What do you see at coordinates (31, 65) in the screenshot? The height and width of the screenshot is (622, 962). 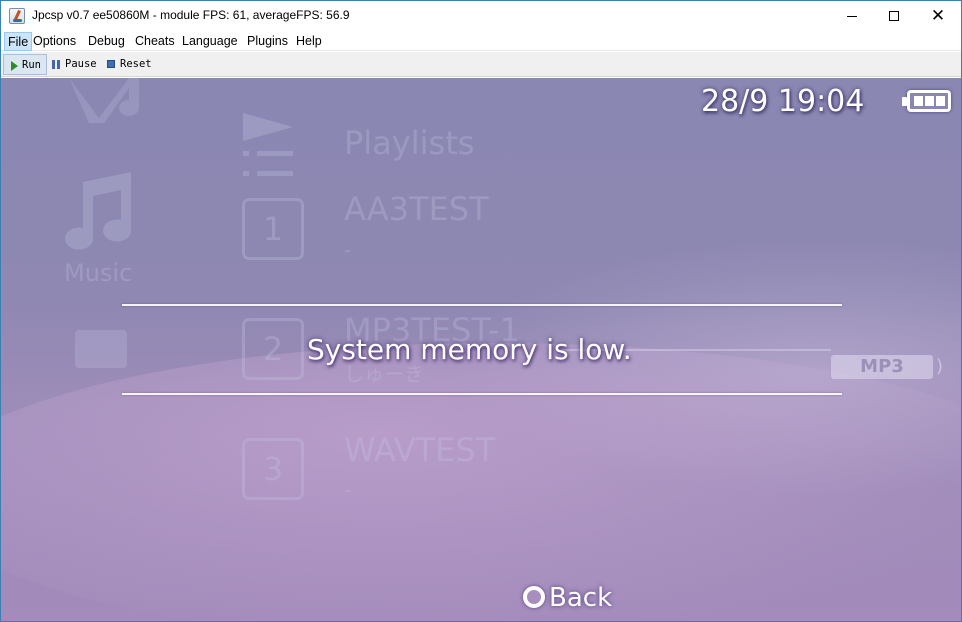 I see `run-label: Run` at bounding box center [31, 65].